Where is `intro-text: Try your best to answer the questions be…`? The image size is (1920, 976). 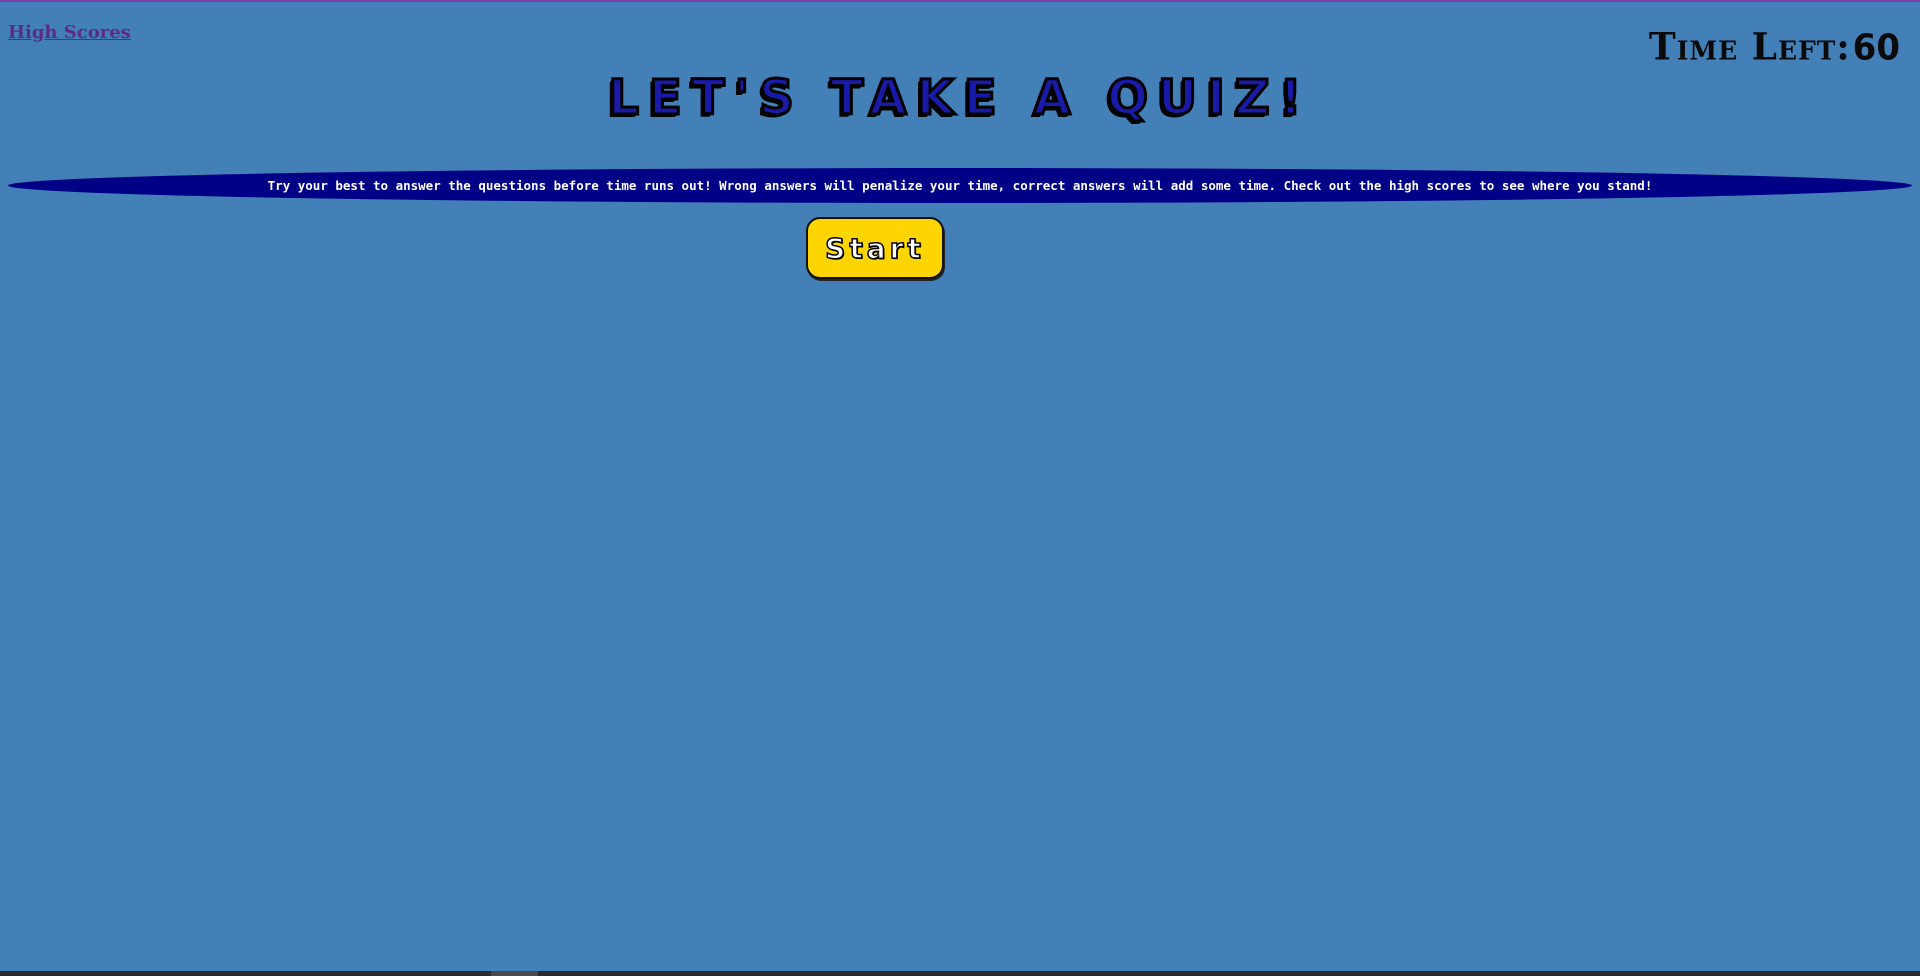
intro-text: Try your best to answer the questions be… is located at coordinates (960, 185).